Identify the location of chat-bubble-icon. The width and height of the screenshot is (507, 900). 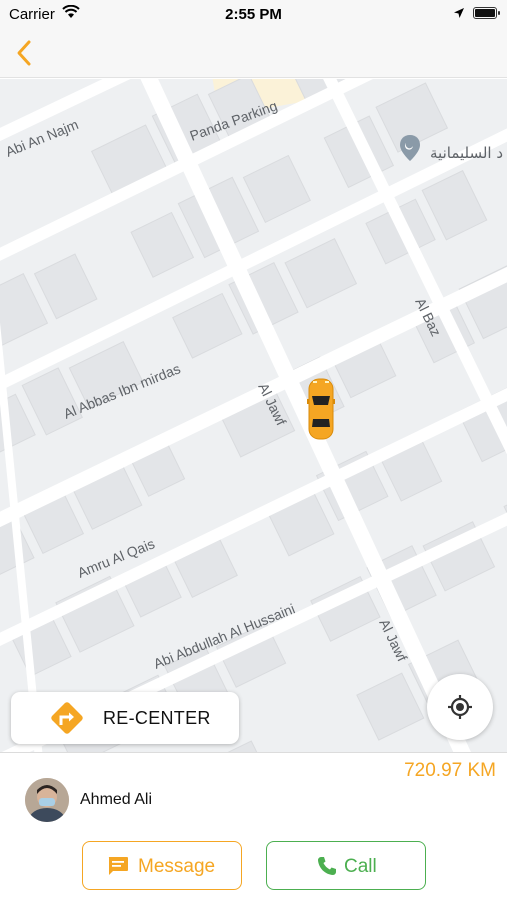
(118, 866).